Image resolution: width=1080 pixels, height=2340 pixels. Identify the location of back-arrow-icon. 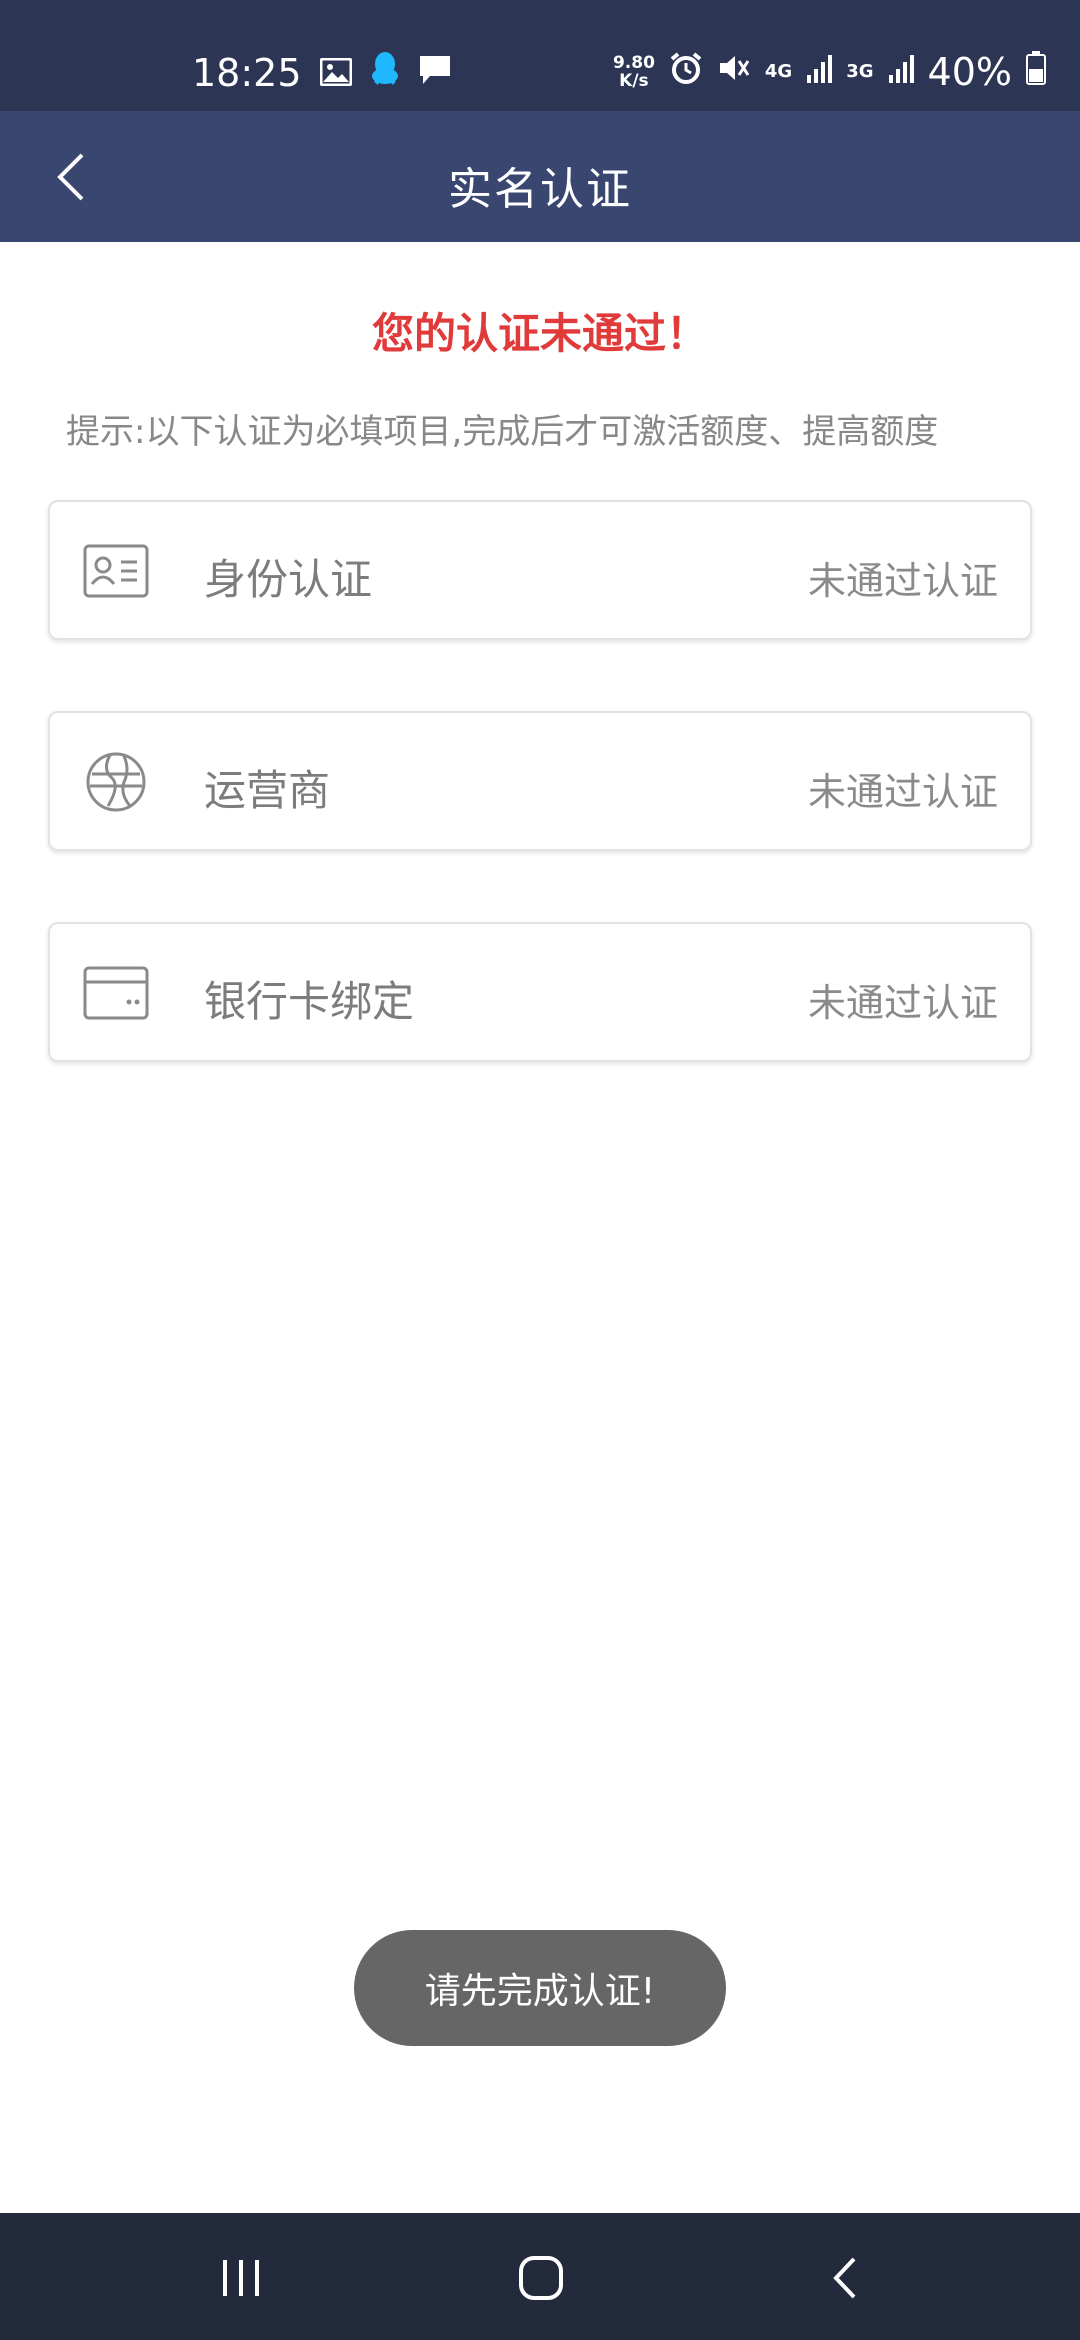
(844, 2278).